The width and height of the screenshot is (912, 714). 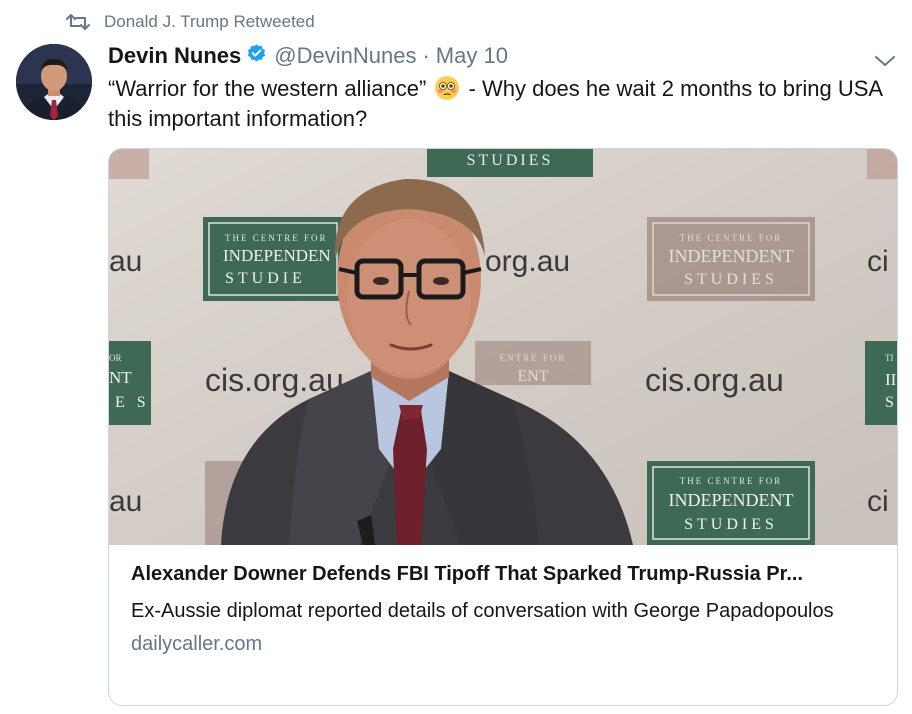 I want to click on retweet-context: Donald J. Trump Retweeted, so click(x=190, y=22).